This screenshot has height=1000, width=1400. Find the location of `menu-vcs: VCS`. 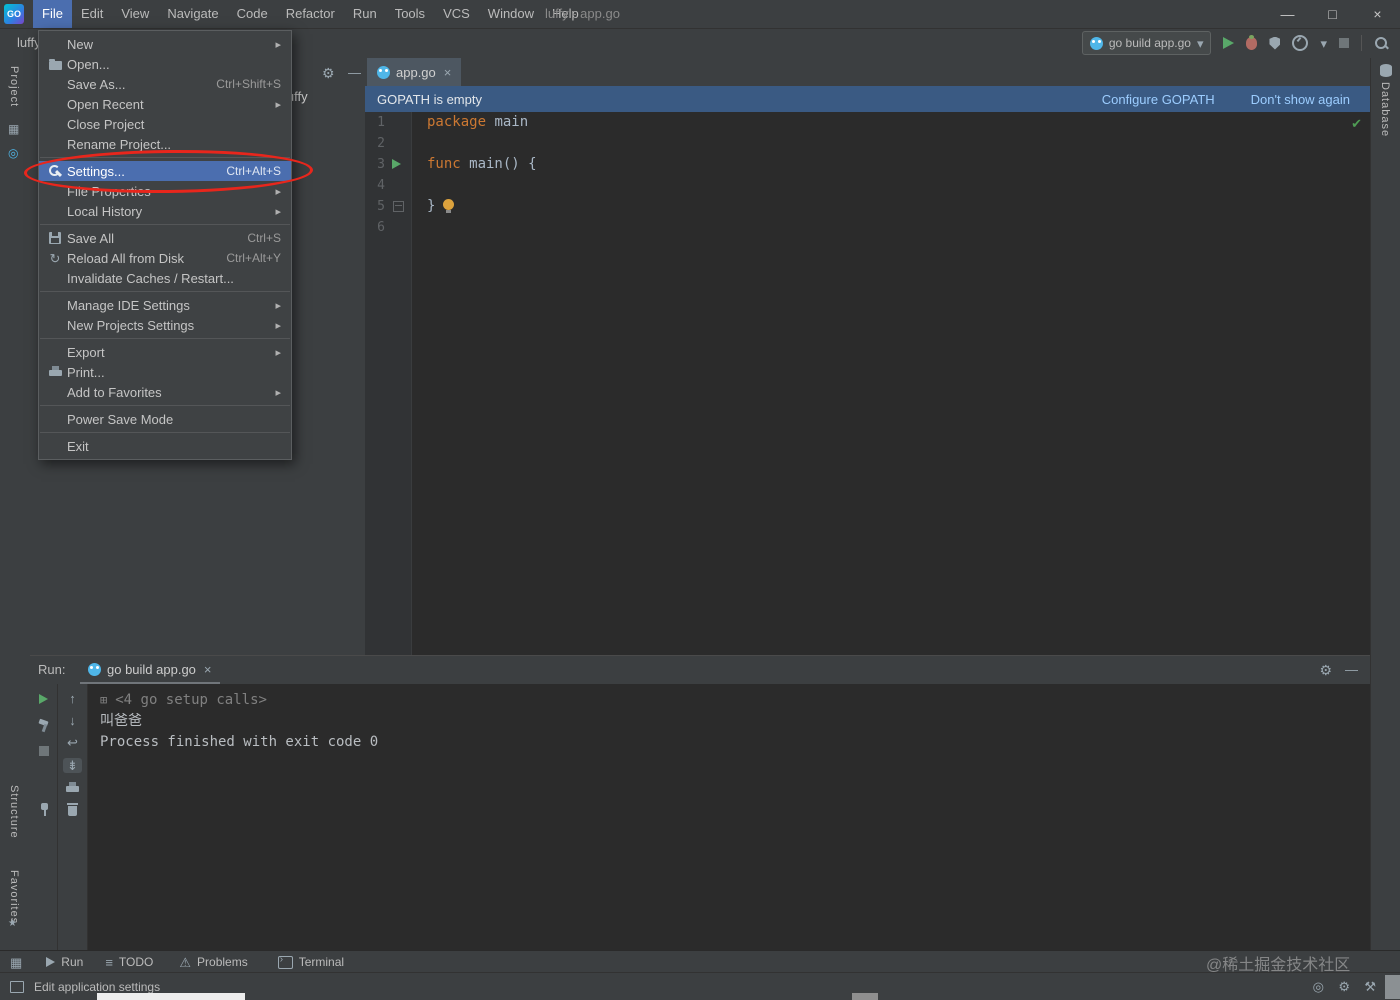

menu-vcs: VCS is located at coordinates (456, 14).